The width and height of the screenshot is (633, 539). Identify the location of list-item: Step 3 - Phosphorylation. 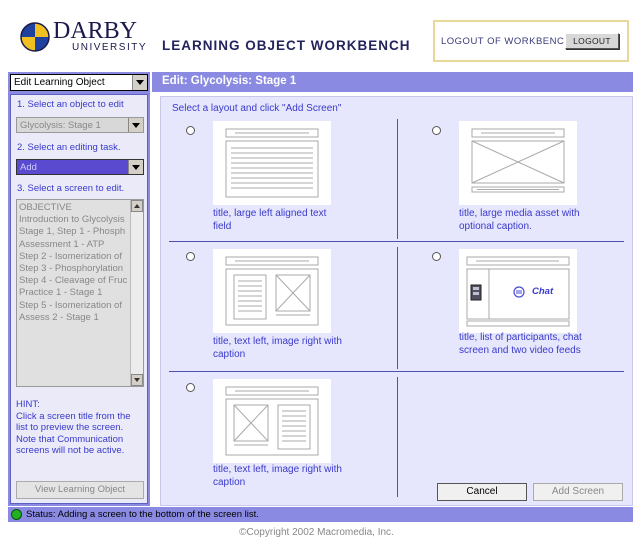
(74, 269).